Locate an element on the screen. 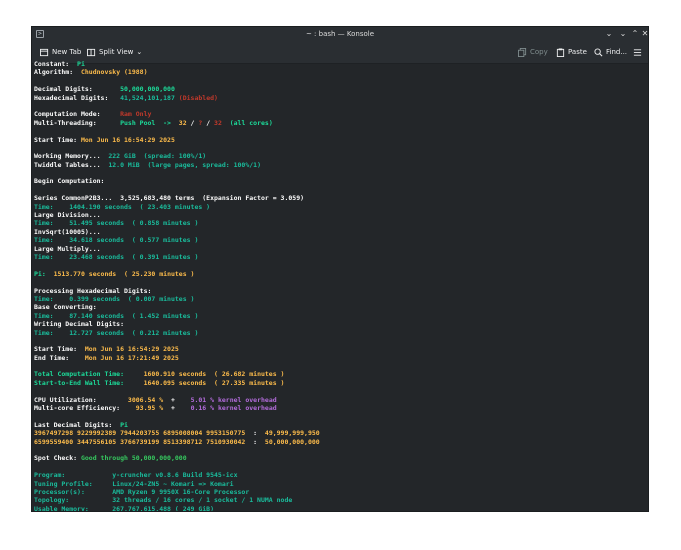  terminal-line: Last Decimal Digits: Pi is located at coordinates (177, 425).